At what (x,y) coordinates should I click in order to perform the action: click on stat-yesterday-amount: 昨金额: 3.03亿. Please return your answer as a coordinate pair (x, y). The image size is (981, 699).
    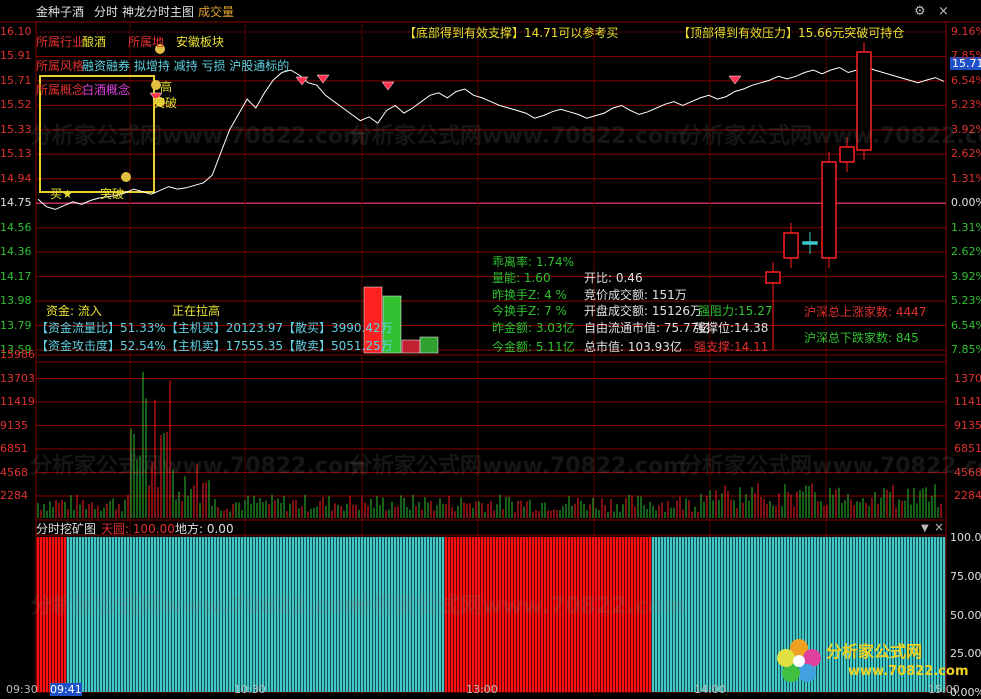
    Looking at the image, I should click on (533, 328).